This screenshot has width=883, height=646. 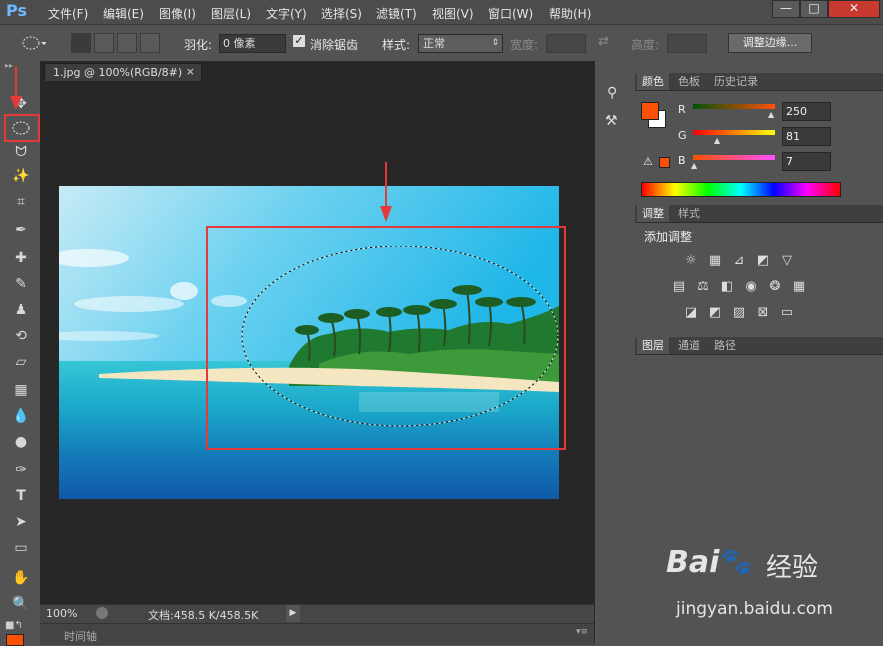 What do you see at coordinates (434, 43) in the screenshot?
I see `style-select-value: 正常` at bounding box center [434, 43].